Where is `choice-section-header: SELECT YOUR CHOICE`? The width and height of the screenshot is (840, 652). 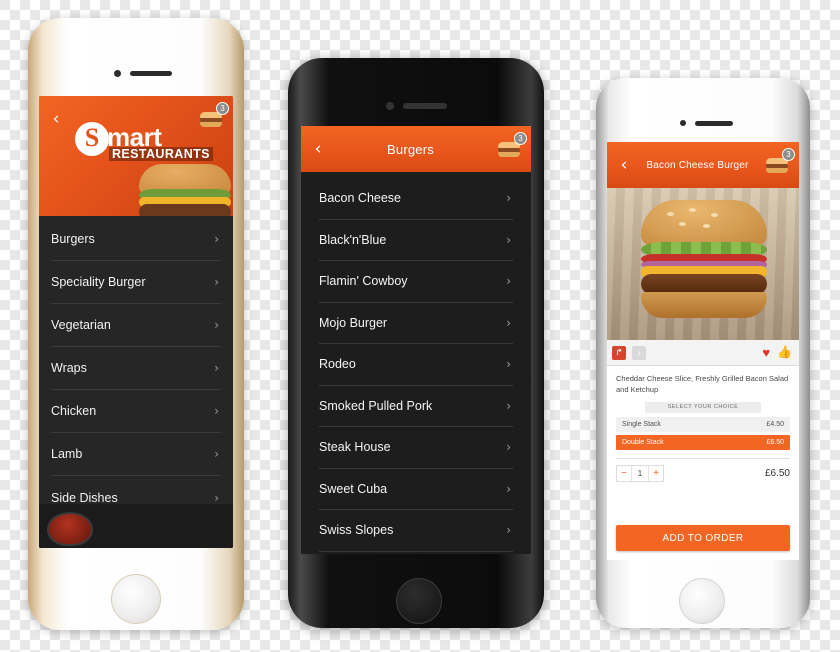 choice-section-header: SELECT YOUR CHOICE is located at coordinates (703, 407).